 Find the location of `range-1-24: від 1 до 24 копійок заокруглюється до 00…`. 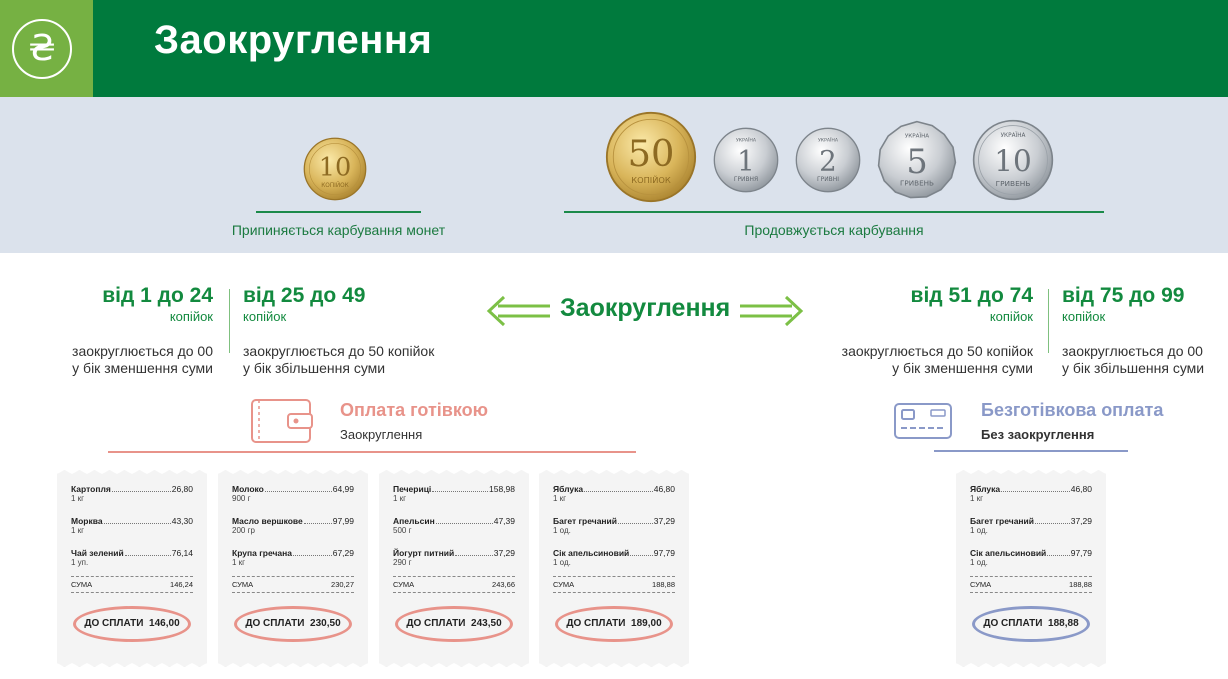

range-1-24: від 1 до 24 копійок заокруглюється до 00… is located at coordinates (142, 330).